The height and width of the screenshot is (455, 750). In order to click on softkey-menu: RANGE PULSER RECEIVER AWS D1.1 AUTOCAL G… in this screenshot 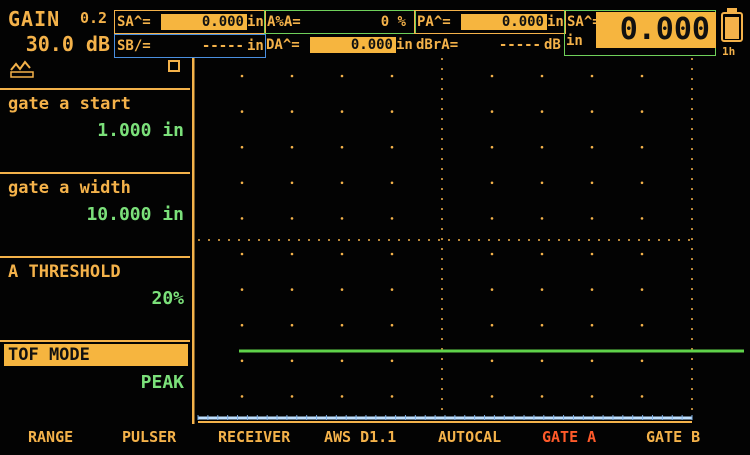, I will do `click(375, 440)`.